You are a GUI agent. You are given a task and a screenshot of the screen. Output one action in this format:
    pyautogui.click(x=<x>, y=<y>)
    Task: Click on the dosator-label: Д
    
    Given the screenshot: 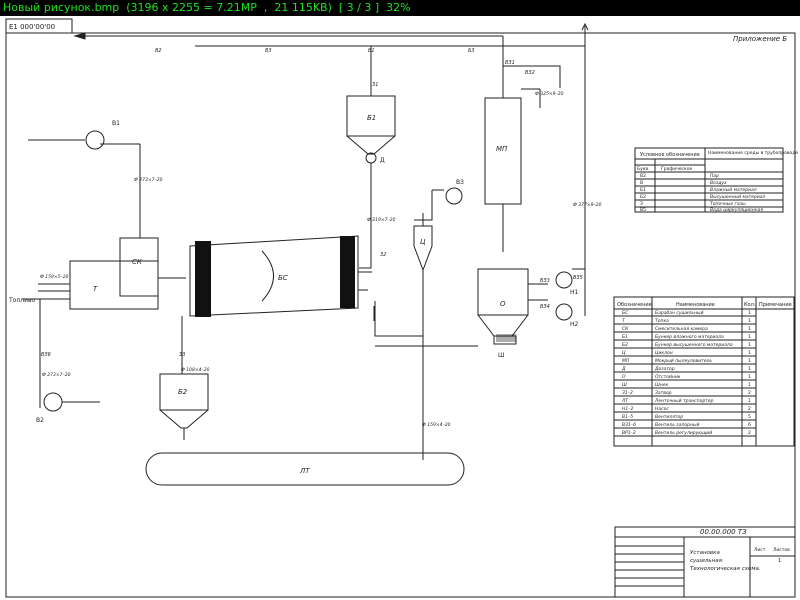 What is the action you would take?
    pyautogui.click(x=382, y=160)
    